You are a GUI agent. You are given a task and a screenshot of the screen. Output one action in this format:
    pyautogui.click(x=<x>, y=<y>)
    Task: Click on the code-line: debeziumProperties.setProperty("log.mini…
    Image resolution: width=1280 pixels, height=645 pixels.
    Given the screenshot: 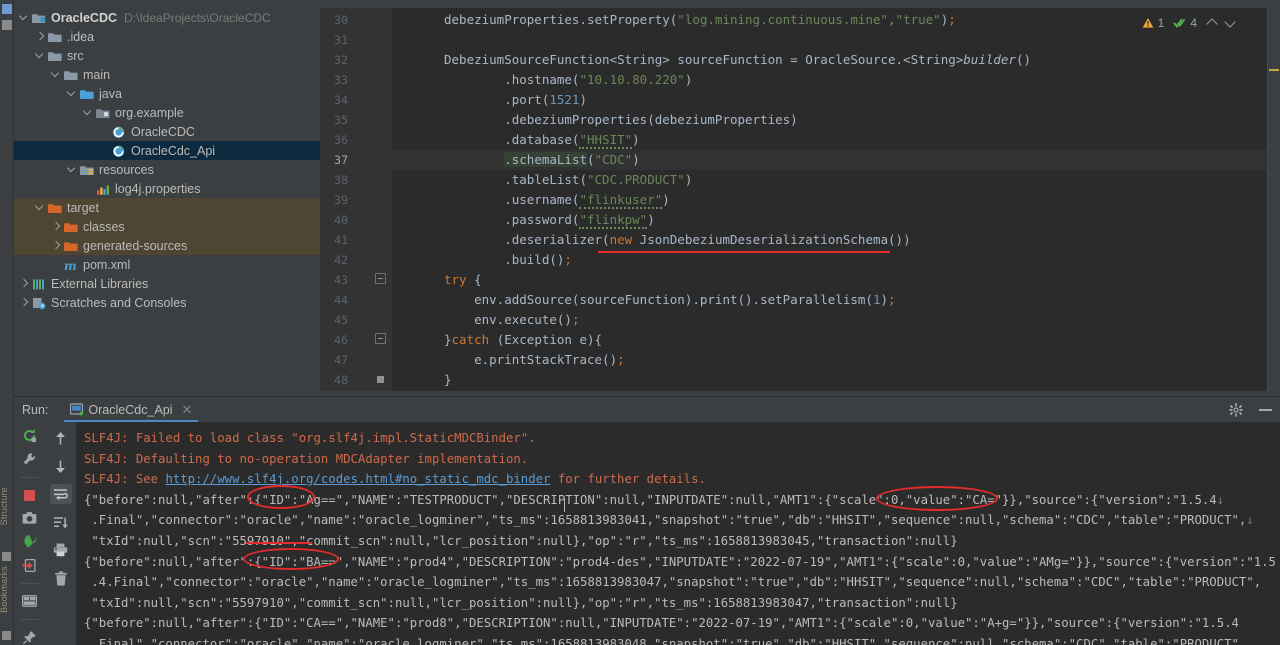 What is the action you would take?
    pyautogui.click(x=700, y=20)
    